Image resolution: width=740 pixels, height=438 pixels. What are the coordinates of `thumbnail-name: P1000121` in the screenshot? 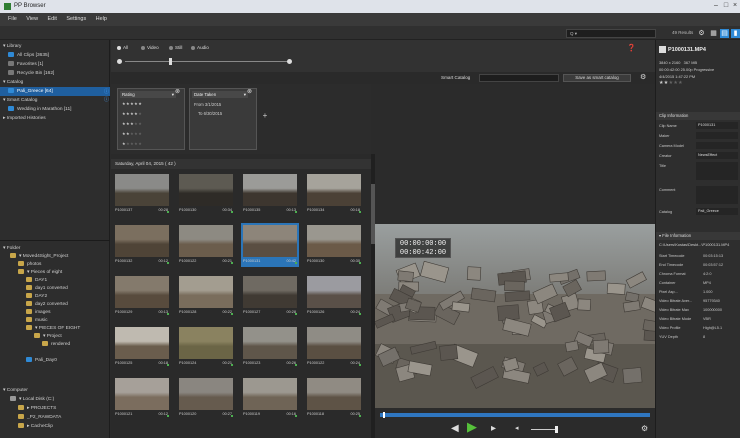 It's located at (124, 414).